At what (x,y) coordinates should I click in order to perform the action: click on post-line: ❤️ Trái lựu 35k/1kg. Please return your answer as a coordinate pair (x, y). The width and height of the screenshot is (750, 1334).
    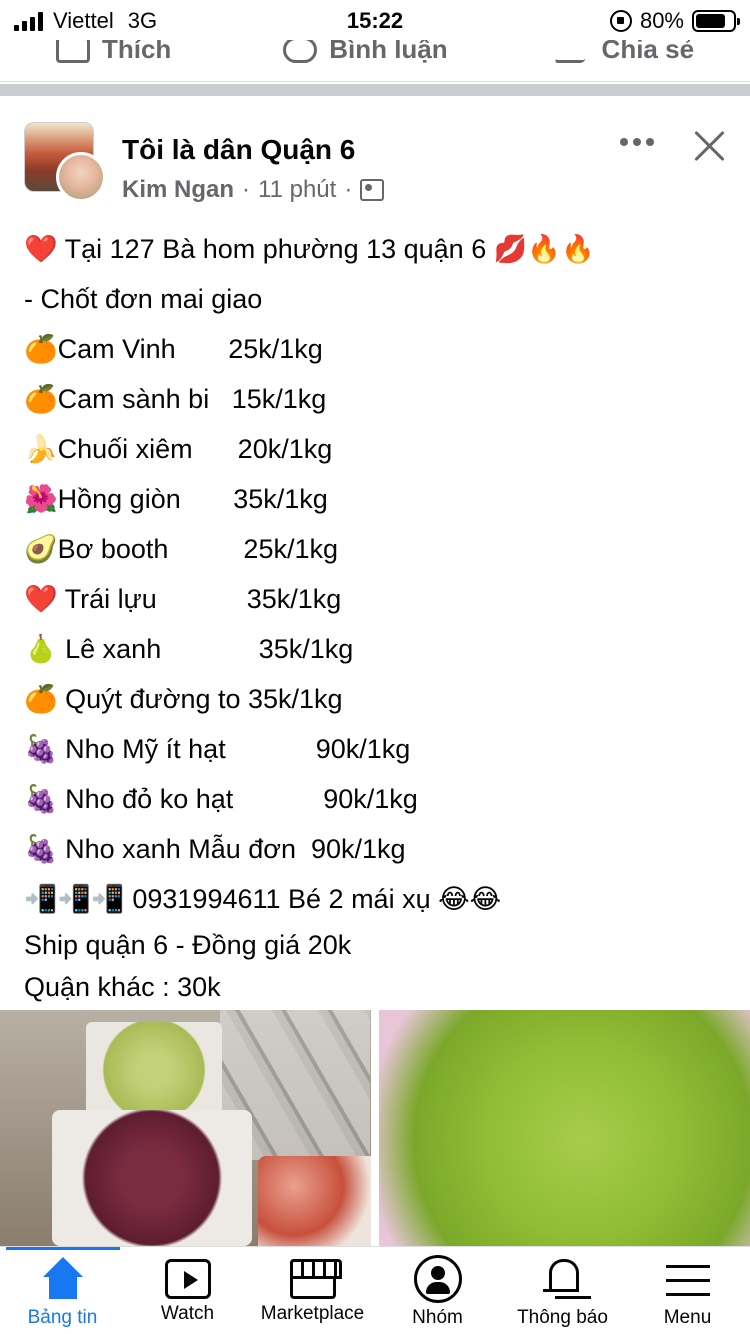
    Looking at the image, I should click on (379, 599).